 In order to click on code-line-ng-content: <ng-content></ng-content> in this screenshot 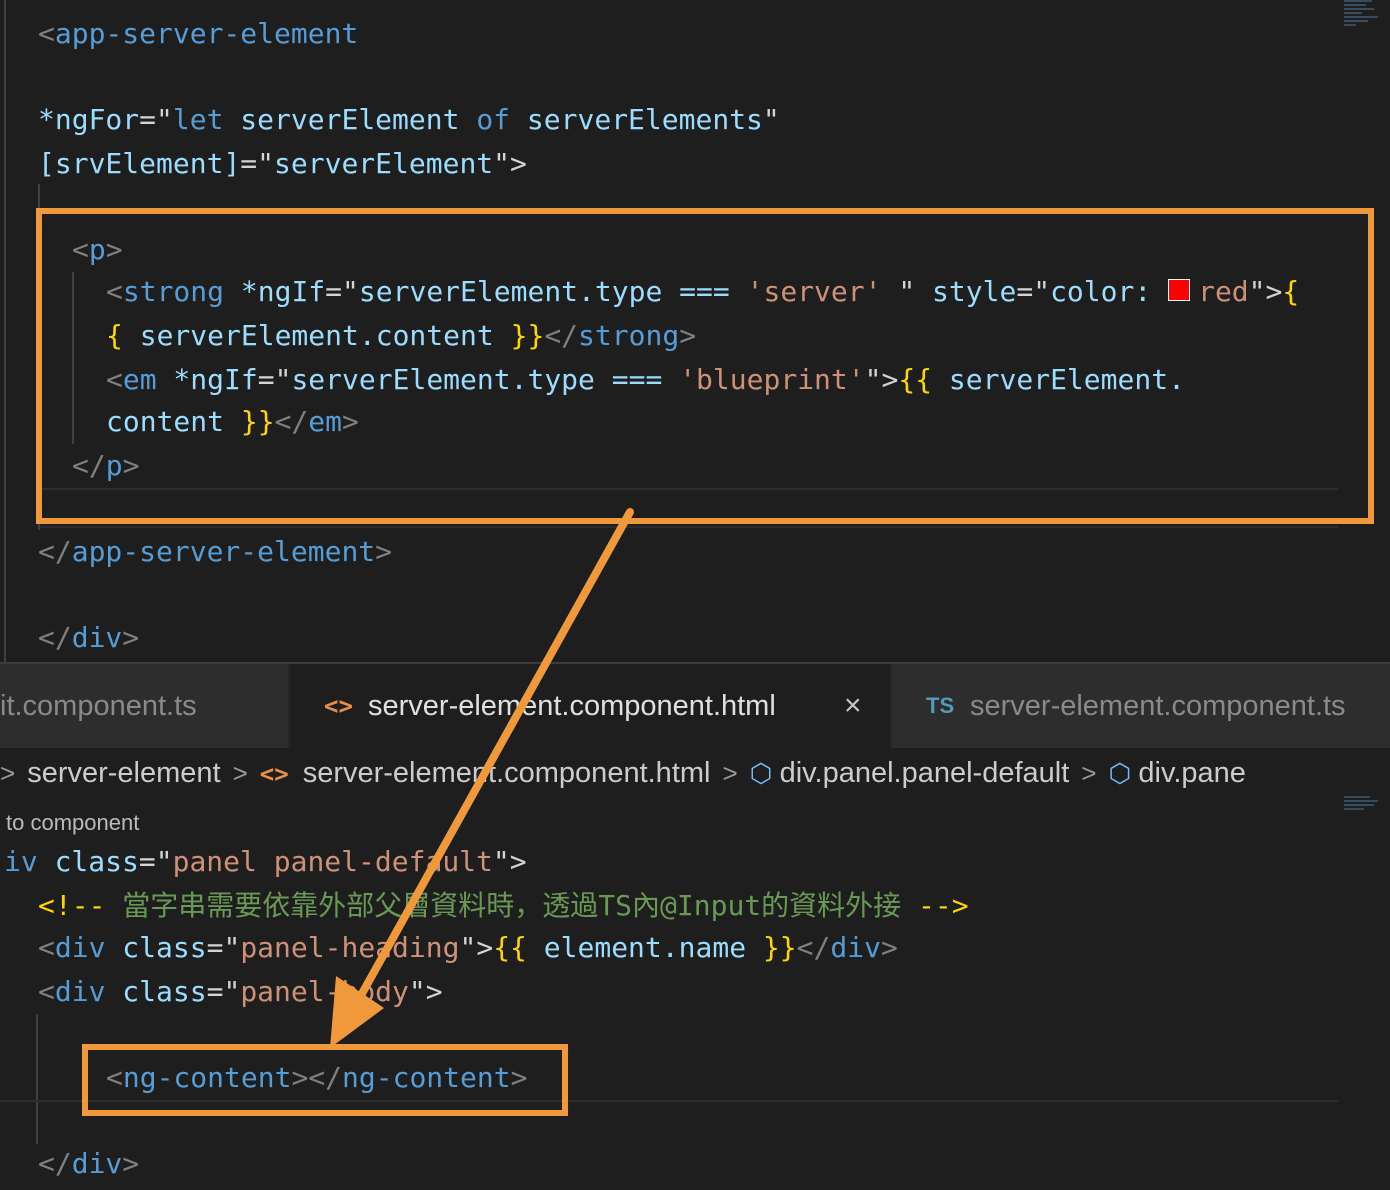, I will do `click(316, 1078)`.